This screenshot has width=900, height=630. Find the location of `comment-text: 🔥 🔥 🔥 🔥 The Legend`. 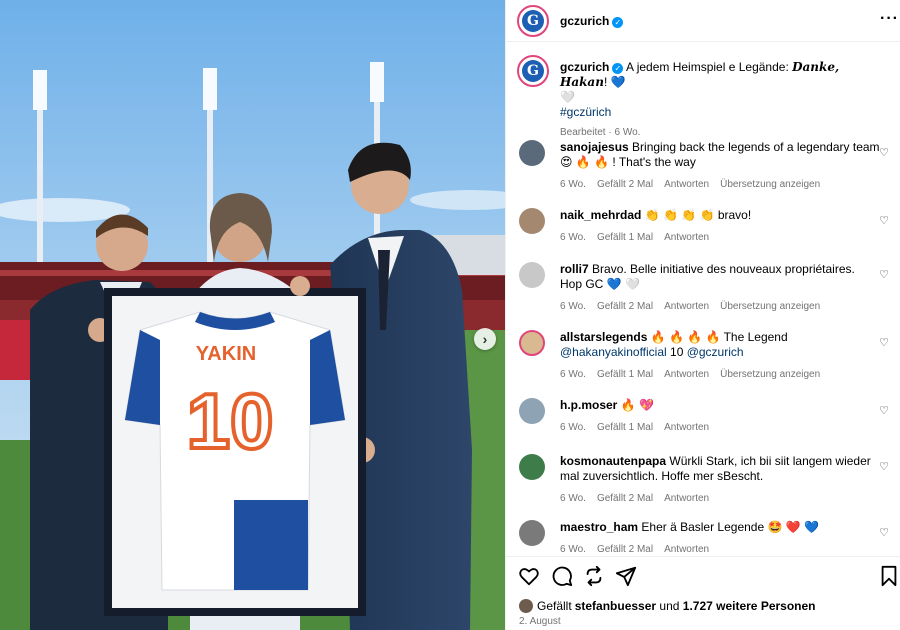

comment-text: 🔥 🔥 🔥 🔥 The Legend is located at coordinates (719, 337).